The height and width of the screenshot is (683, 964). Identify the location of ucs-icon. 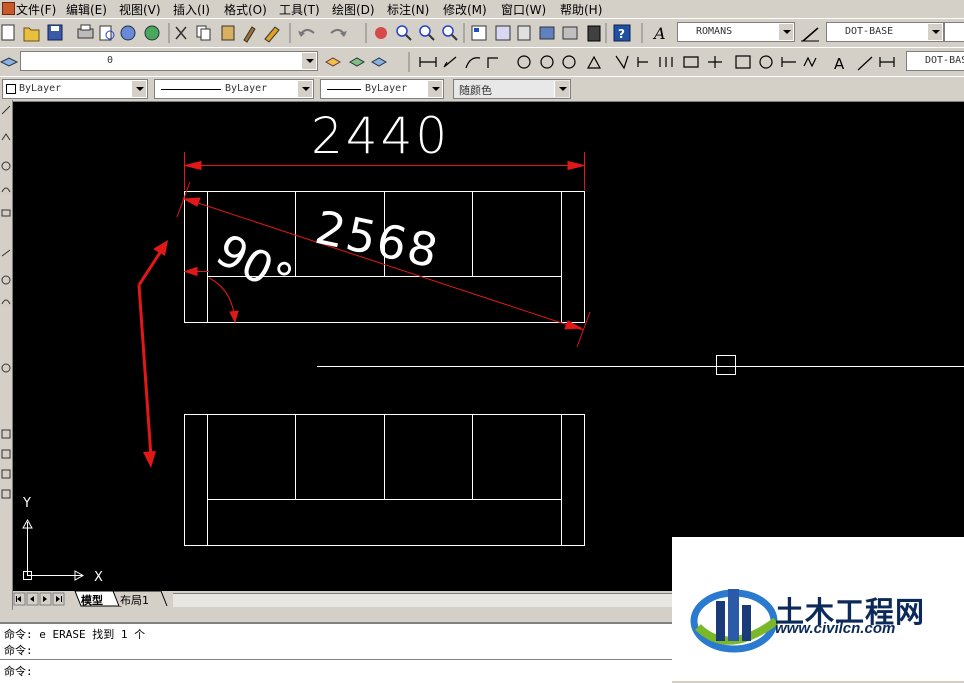
(53, 549).